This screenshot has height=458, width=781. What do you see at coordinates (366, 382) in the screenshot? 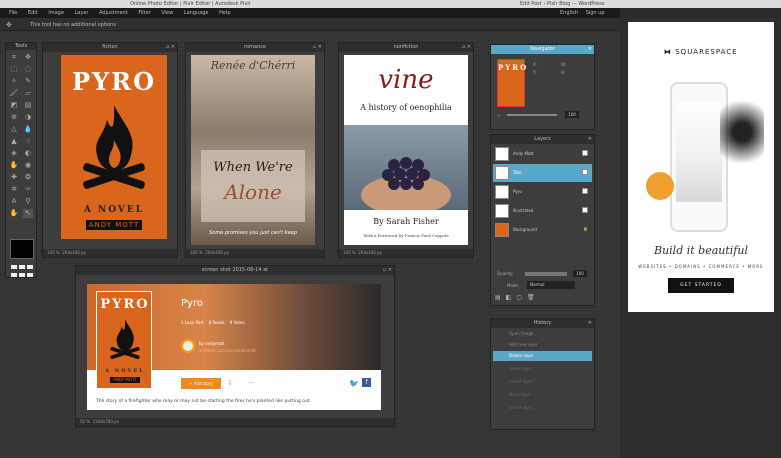
I see `facebook-icon: f` at bounding box center [366, 382].